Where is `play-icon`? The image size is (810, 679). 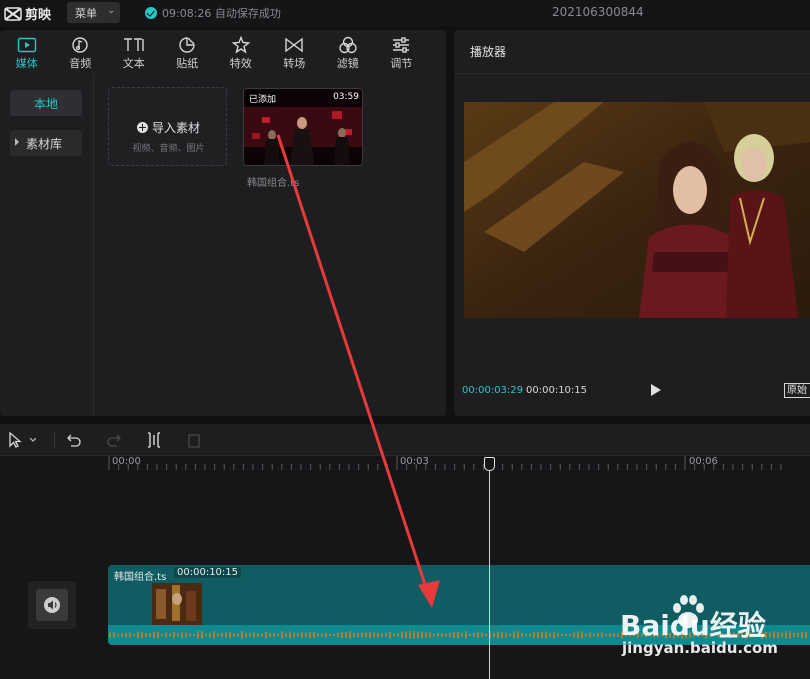 play-icon is located at coordinates (656, 390).